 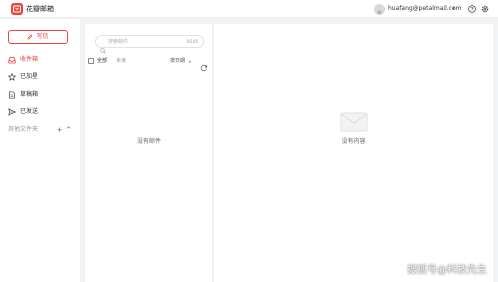 I want to click on envelope-icon, so click(x=354, y=122).